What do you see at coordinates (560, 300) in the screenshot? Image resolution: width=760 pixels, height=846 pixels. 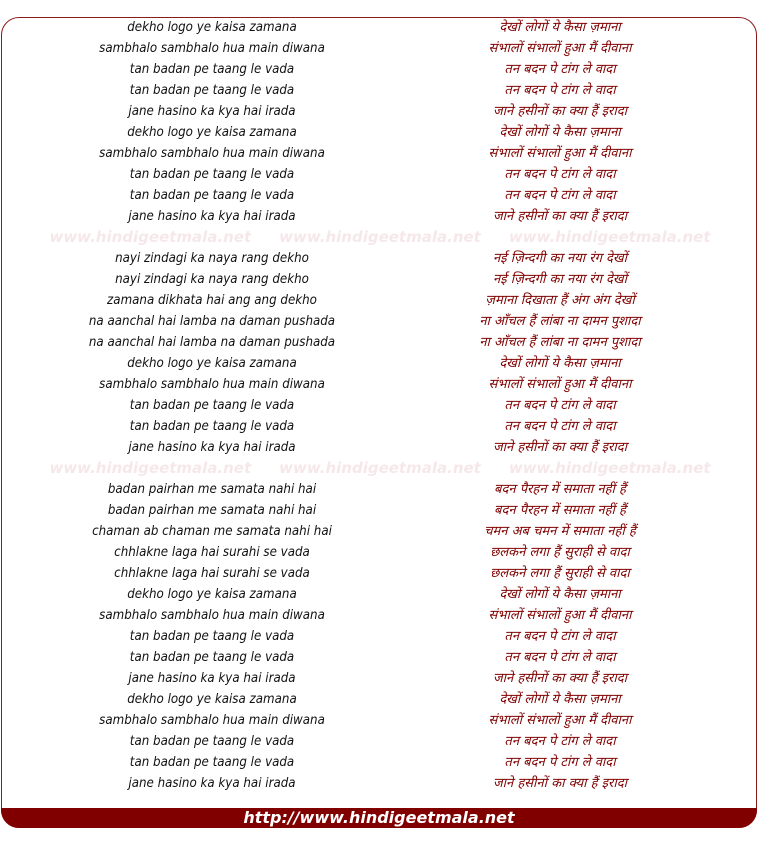 I see `lyric-hindi: ज़माना दिखाता हैं अंग अंग देखों` at bounding box center [560, 300].